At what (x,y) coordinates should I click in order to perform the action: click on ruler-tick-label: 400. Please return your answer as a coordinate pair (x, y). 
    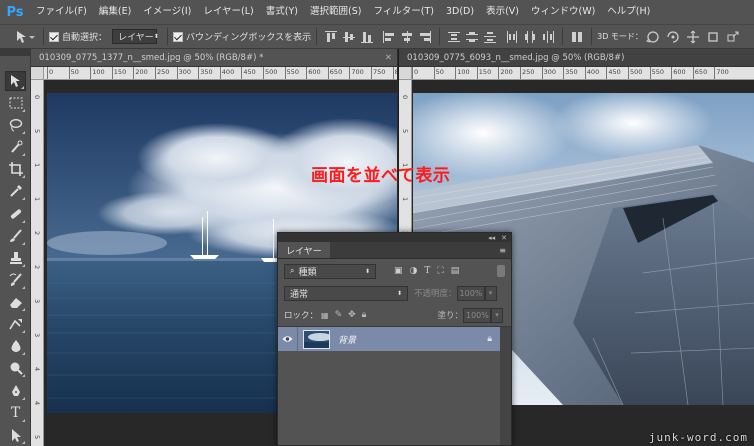
    Looking at the image, I should click on (228, 72).